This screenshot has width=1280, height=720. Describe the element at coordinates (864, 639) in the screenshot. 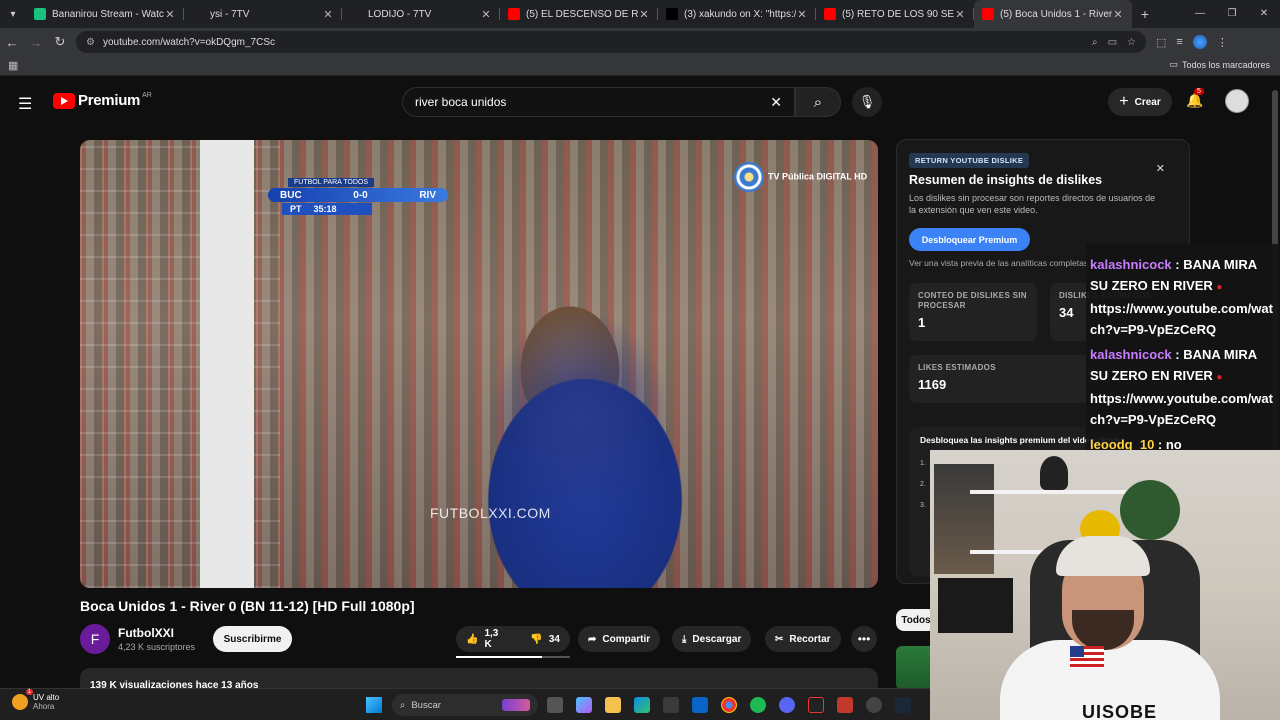

I see `more-actions-icon: •••` at that location.